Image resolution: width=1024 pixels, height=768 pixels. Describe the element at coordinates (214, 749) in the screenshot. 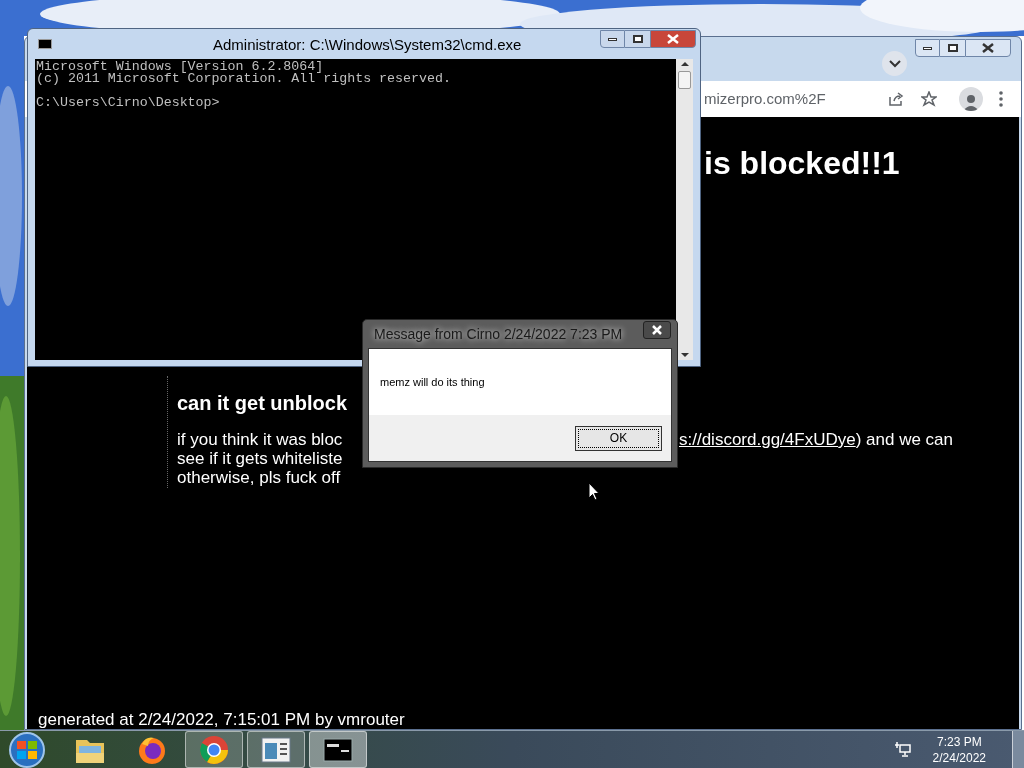

I see `browser-logo-icon` at that location.